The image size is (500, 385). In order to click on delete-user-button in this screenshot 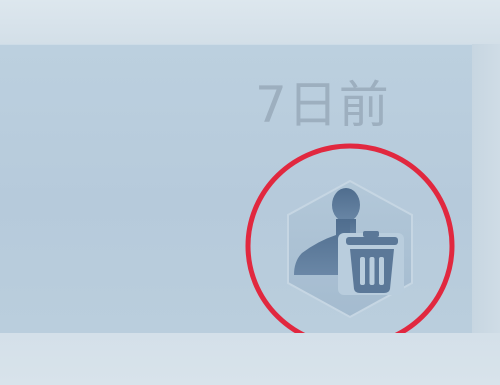, I will do `click(350, 249)`.